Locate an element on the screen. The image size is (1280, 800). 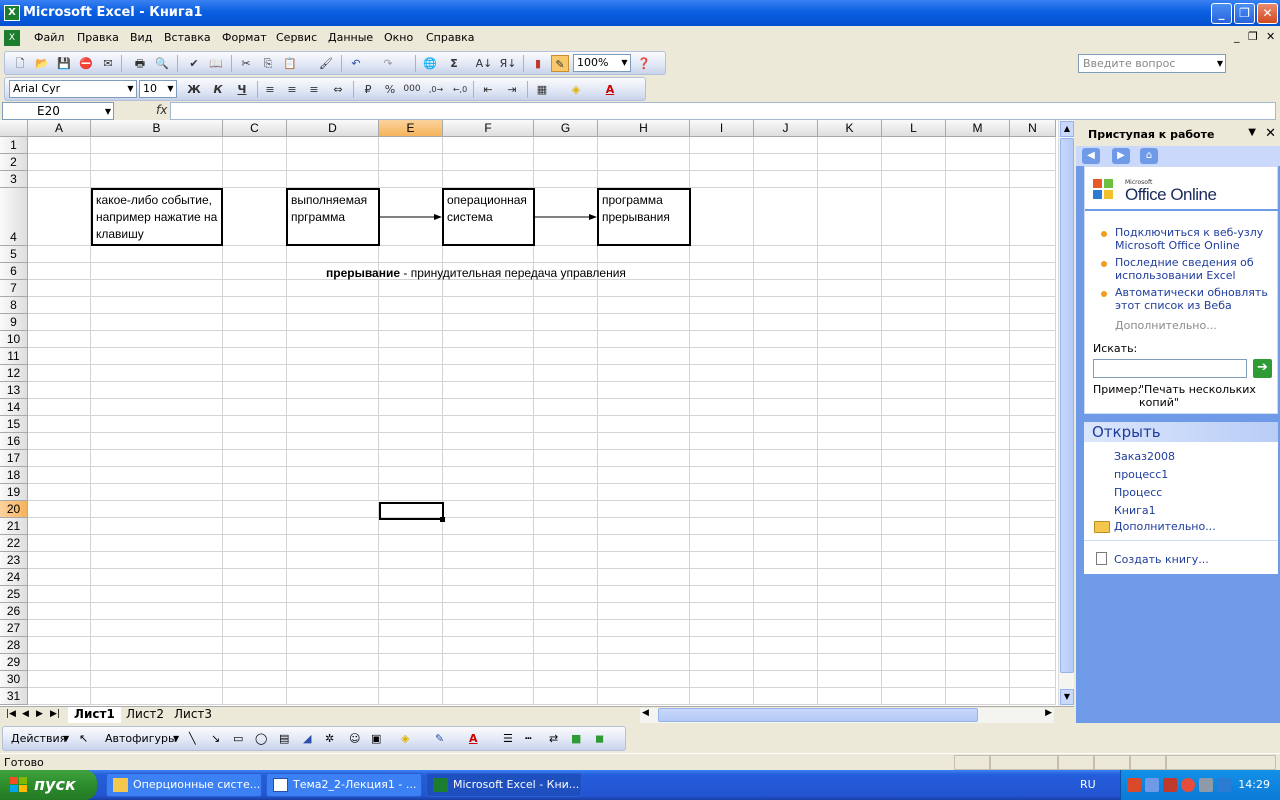
sheet-tab-2: Лист2 is located at coordinates (145, 715).